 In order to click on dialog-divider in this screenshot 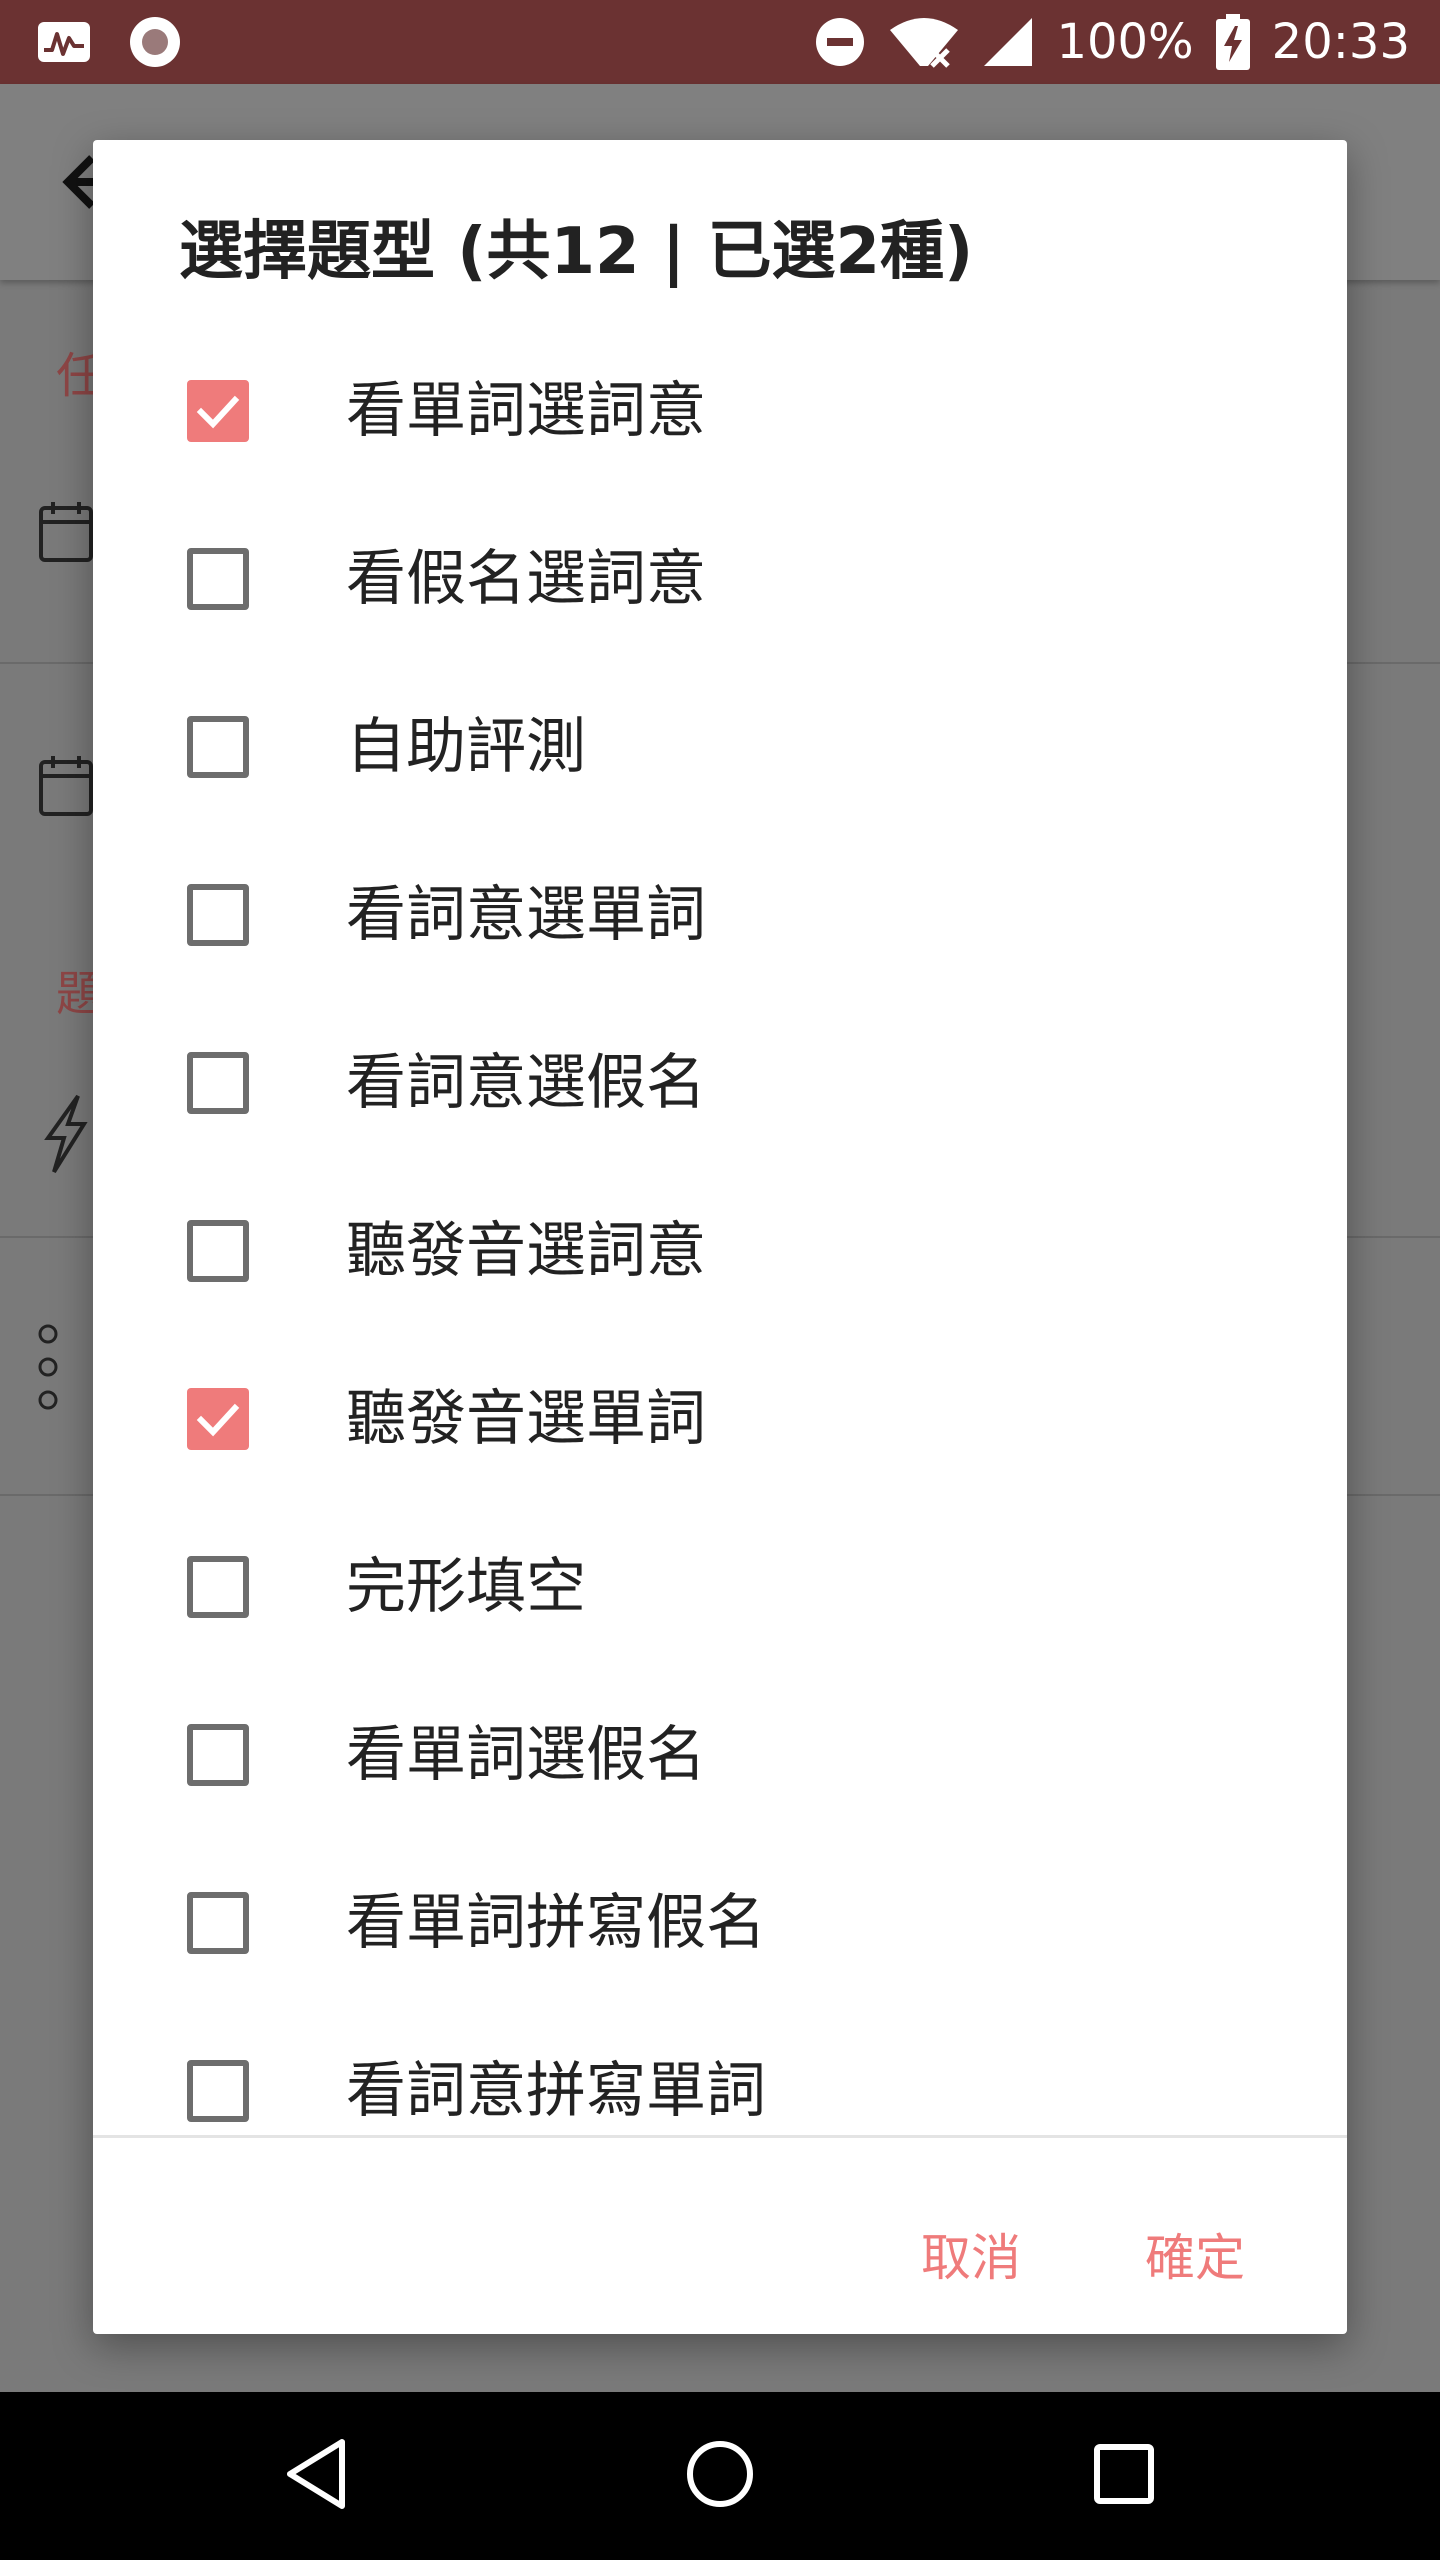, I will do `click(720, 2136)`.